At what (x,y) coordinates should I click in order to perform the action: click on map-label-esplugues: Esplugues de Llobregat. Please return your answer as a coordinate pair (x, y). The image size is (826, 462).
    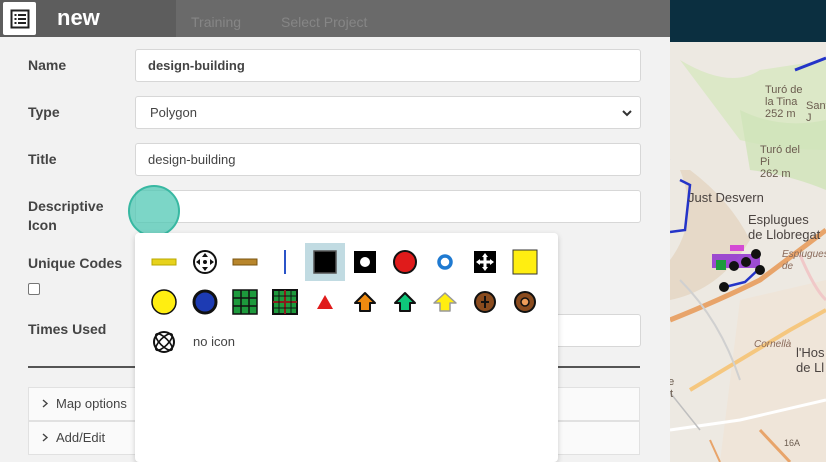
    Looking at the image, I should click on (784, 227).